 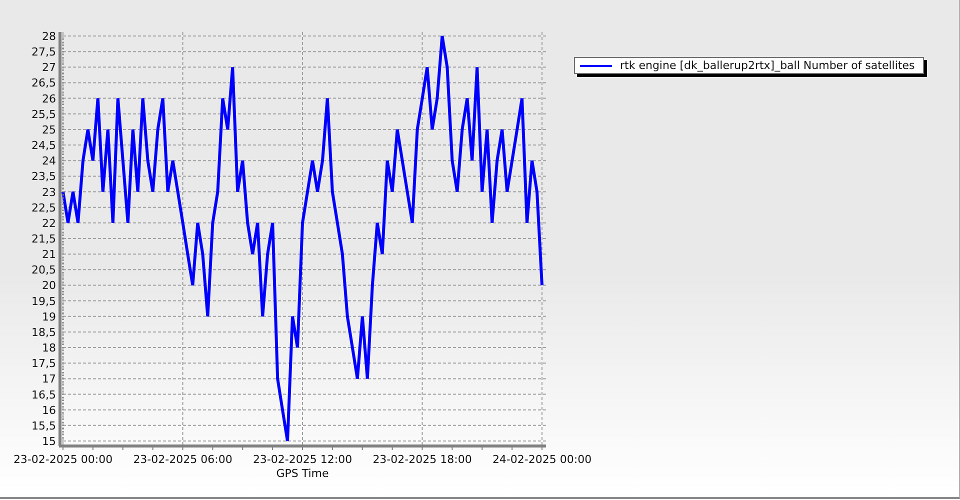 I want to click on x-tick-label: 24-02-2025 00:00, so click(x=542, y=459).